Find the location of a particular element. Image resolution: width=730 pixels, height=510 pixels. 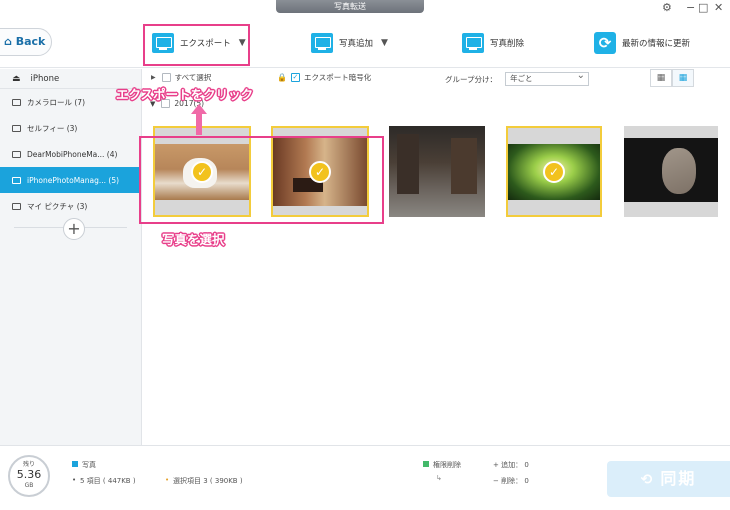

remove-count: − 削除： 0 is located at coordinates (511, 481).